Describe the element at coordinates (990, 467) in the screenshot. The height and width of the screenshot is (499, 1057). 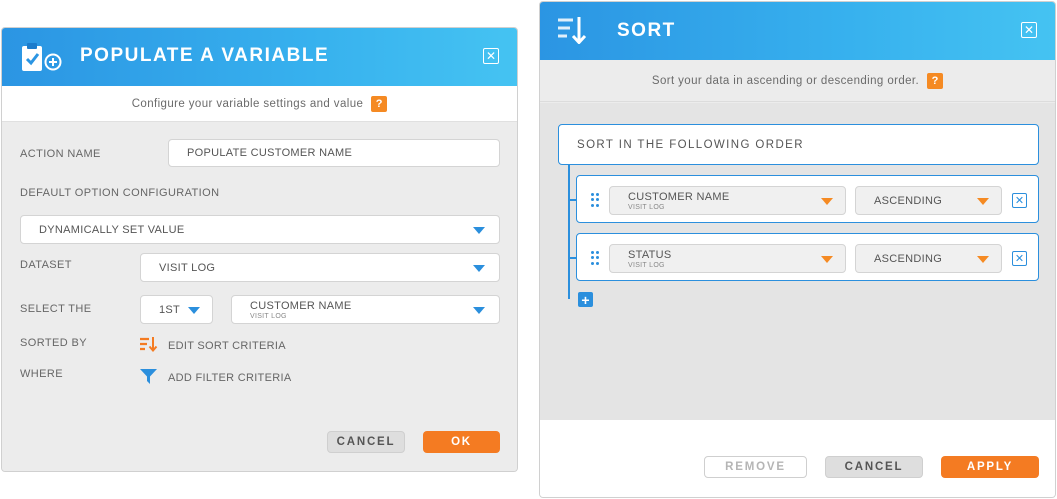
I see `apply-button: APPLY` at that location.